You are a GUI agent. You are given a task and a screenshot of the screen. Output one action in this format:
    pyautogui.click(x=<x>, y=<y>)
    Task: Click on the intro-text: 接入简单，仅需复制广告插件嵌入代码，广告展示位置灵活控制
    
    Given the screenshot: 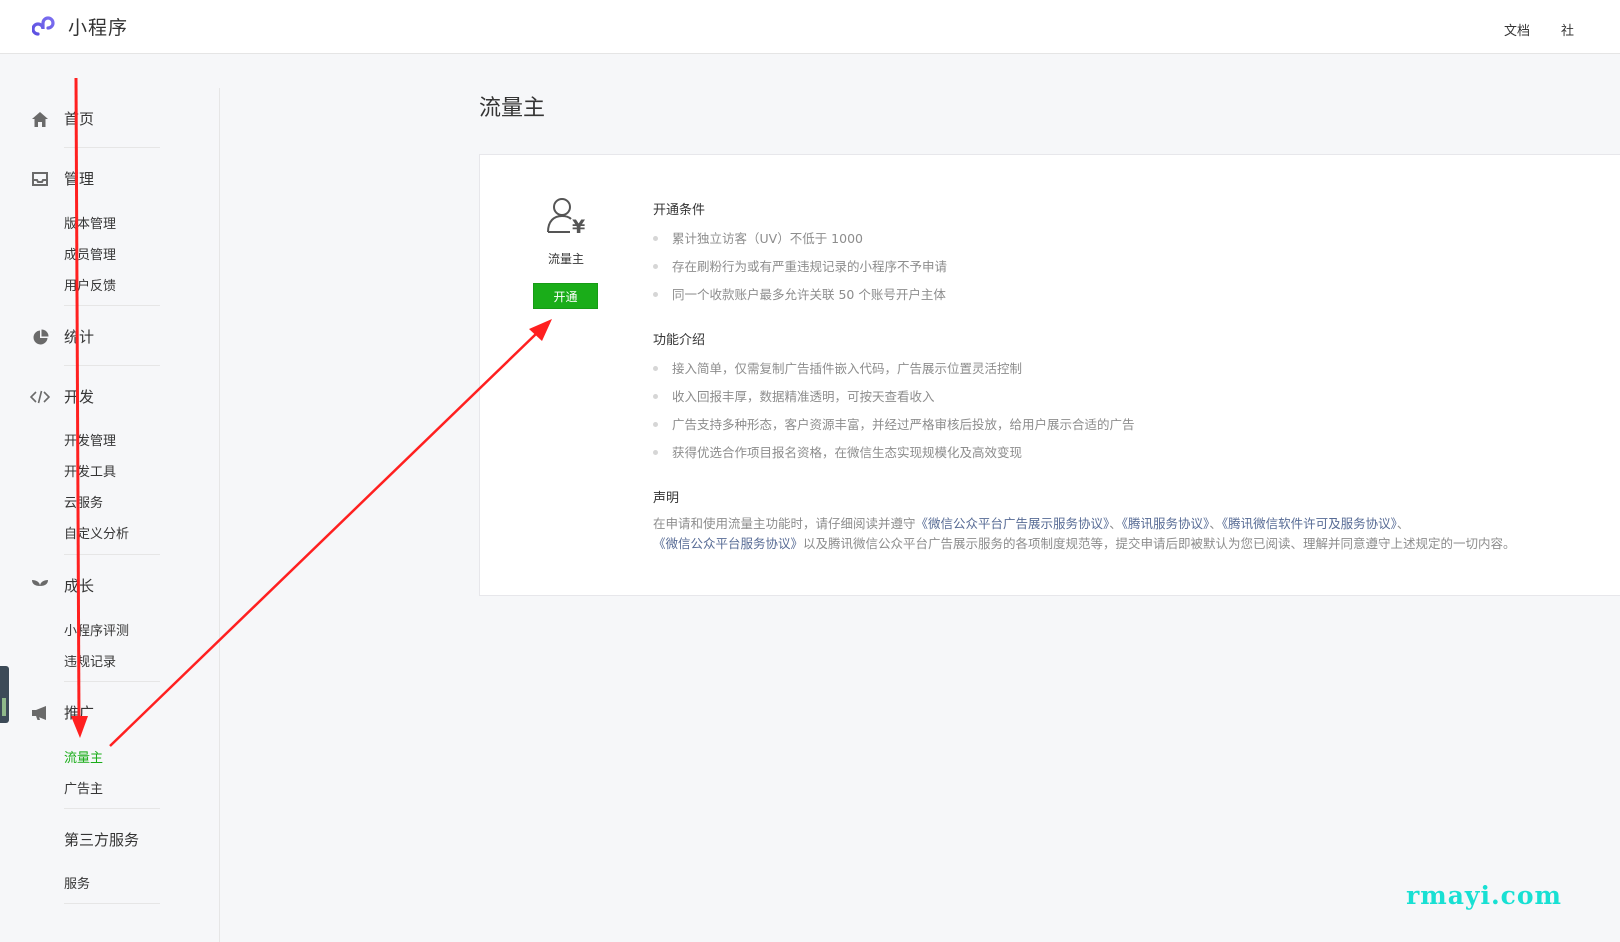 What is the action you would take?
    pyautogui.click(x=847, y=368)
    